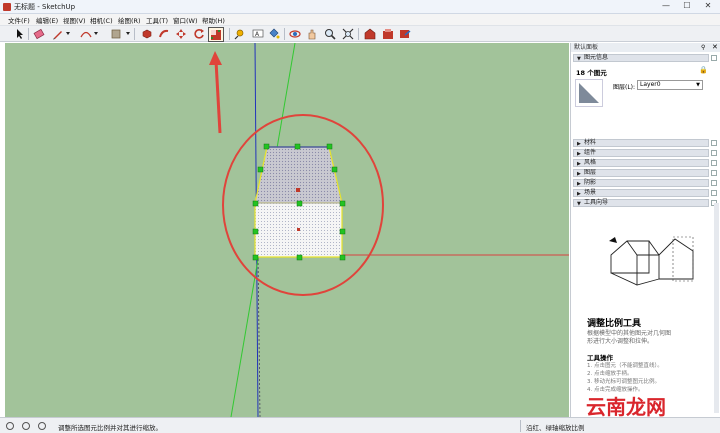  Describe the element at coordinates (42, 426) in the screenshot. I see `user-icon` at that location.